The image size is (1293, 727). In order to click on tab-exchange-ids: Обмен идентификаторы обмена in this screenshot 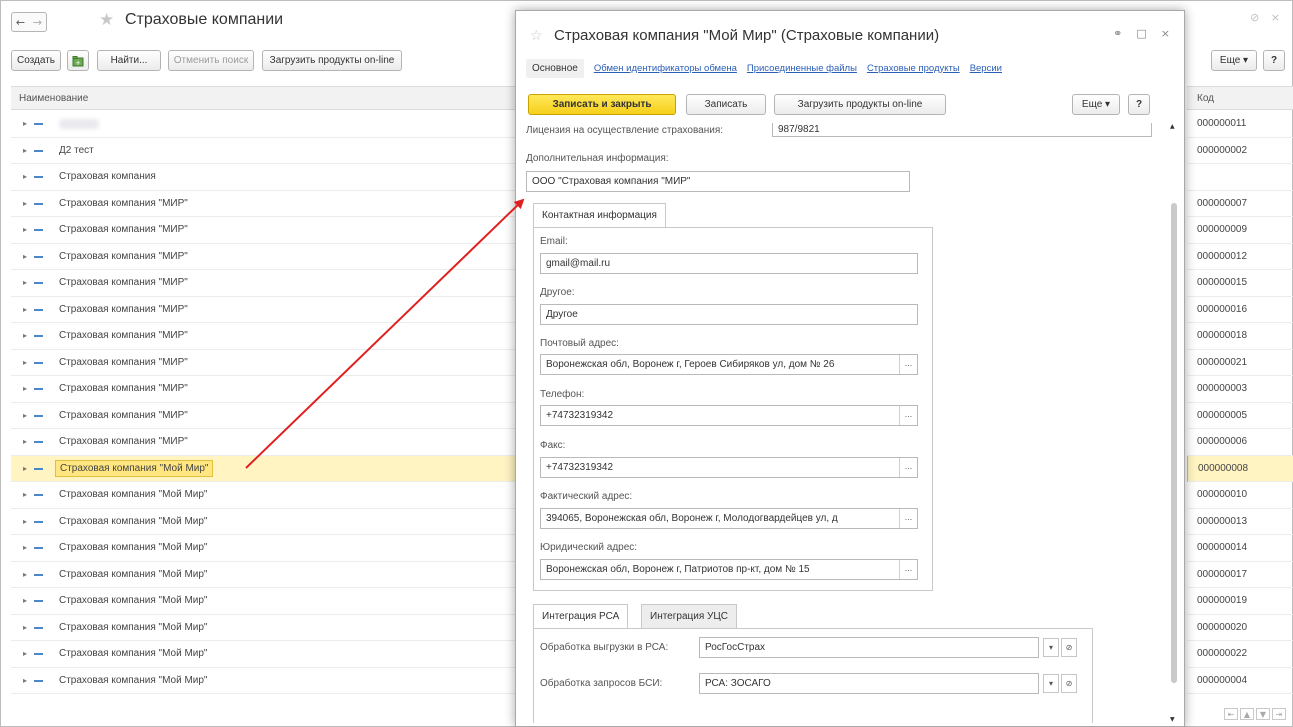, I will do `click(665, 68)`.